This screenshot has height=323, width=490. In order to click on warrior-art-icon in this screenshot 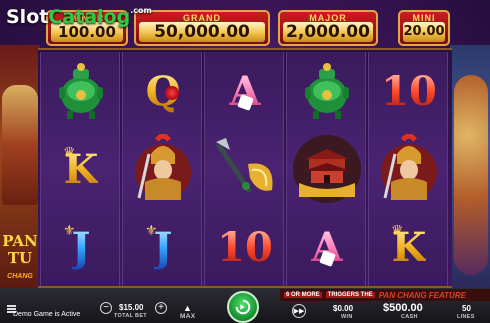, I will do `click(20, 145)`.